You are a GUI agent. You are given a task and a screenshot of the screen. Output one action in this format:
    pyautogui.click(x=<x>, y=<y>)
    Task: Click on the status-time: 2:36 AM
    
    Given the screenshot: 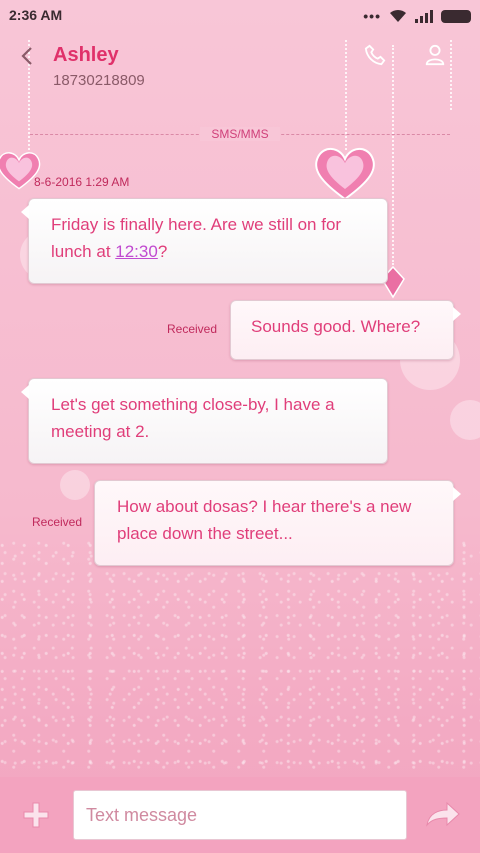 What is the action you would take?
    pyautogui.click(x=36, y=15)
    